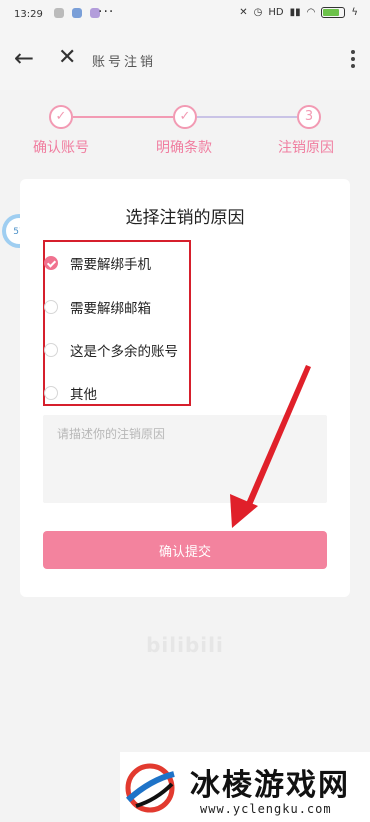 Image resolution: width=370 pixels, height=822 pixels. What do you see at coordinates (243, 12) in the screenshot?
I see `mute-icon: ✕` at bounding box center [243, 12].